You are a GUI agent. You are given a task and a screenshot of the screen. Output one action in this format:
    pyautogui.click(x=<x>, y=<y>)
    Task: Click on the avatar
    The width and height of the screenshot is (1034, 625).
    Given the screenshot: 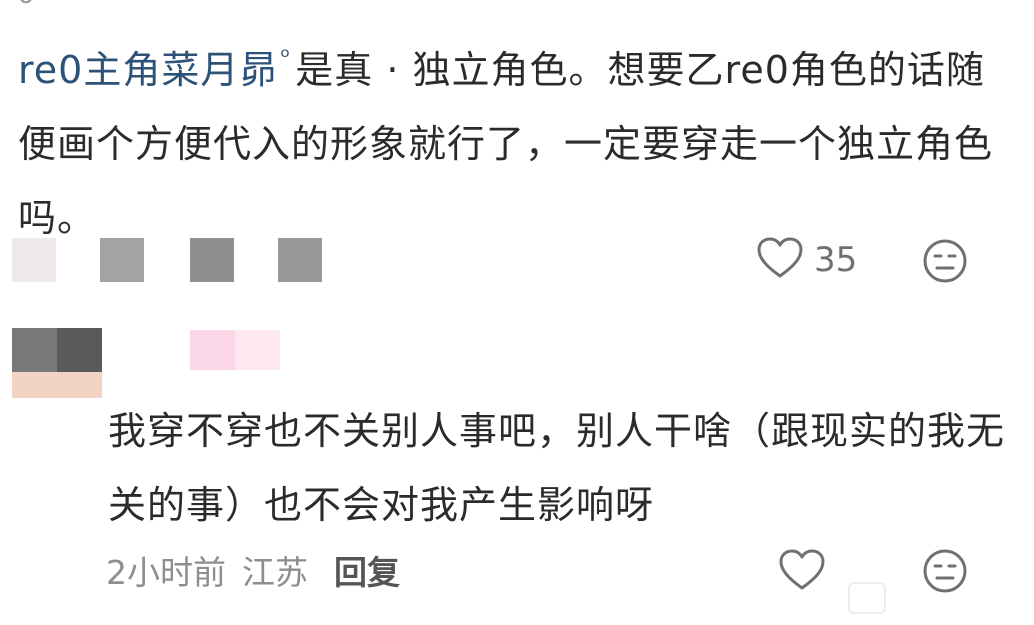 What is the action you would take?
    pyautogui.click(x=57, y=363)
    